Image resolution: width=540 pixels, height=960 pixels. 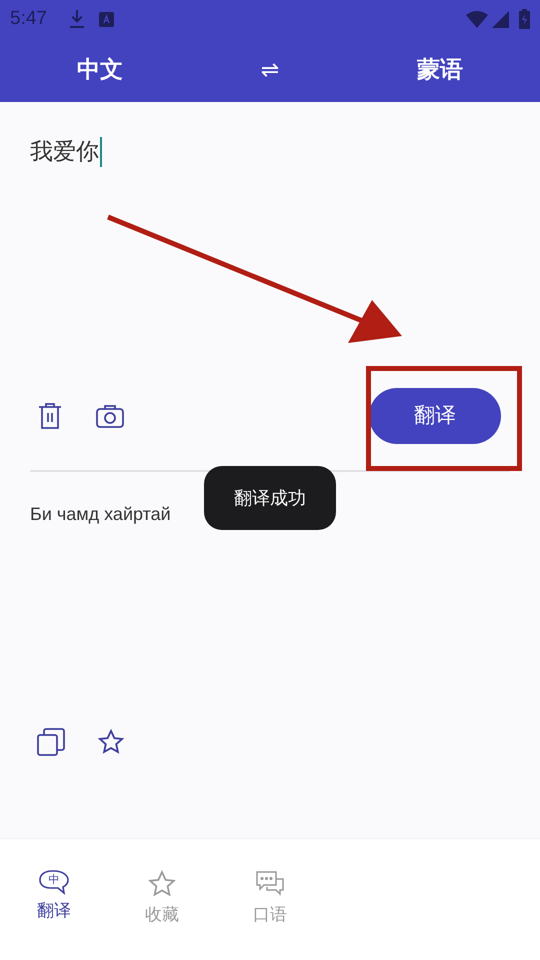 I want to click on download-icon, so click(x=76, y=19).